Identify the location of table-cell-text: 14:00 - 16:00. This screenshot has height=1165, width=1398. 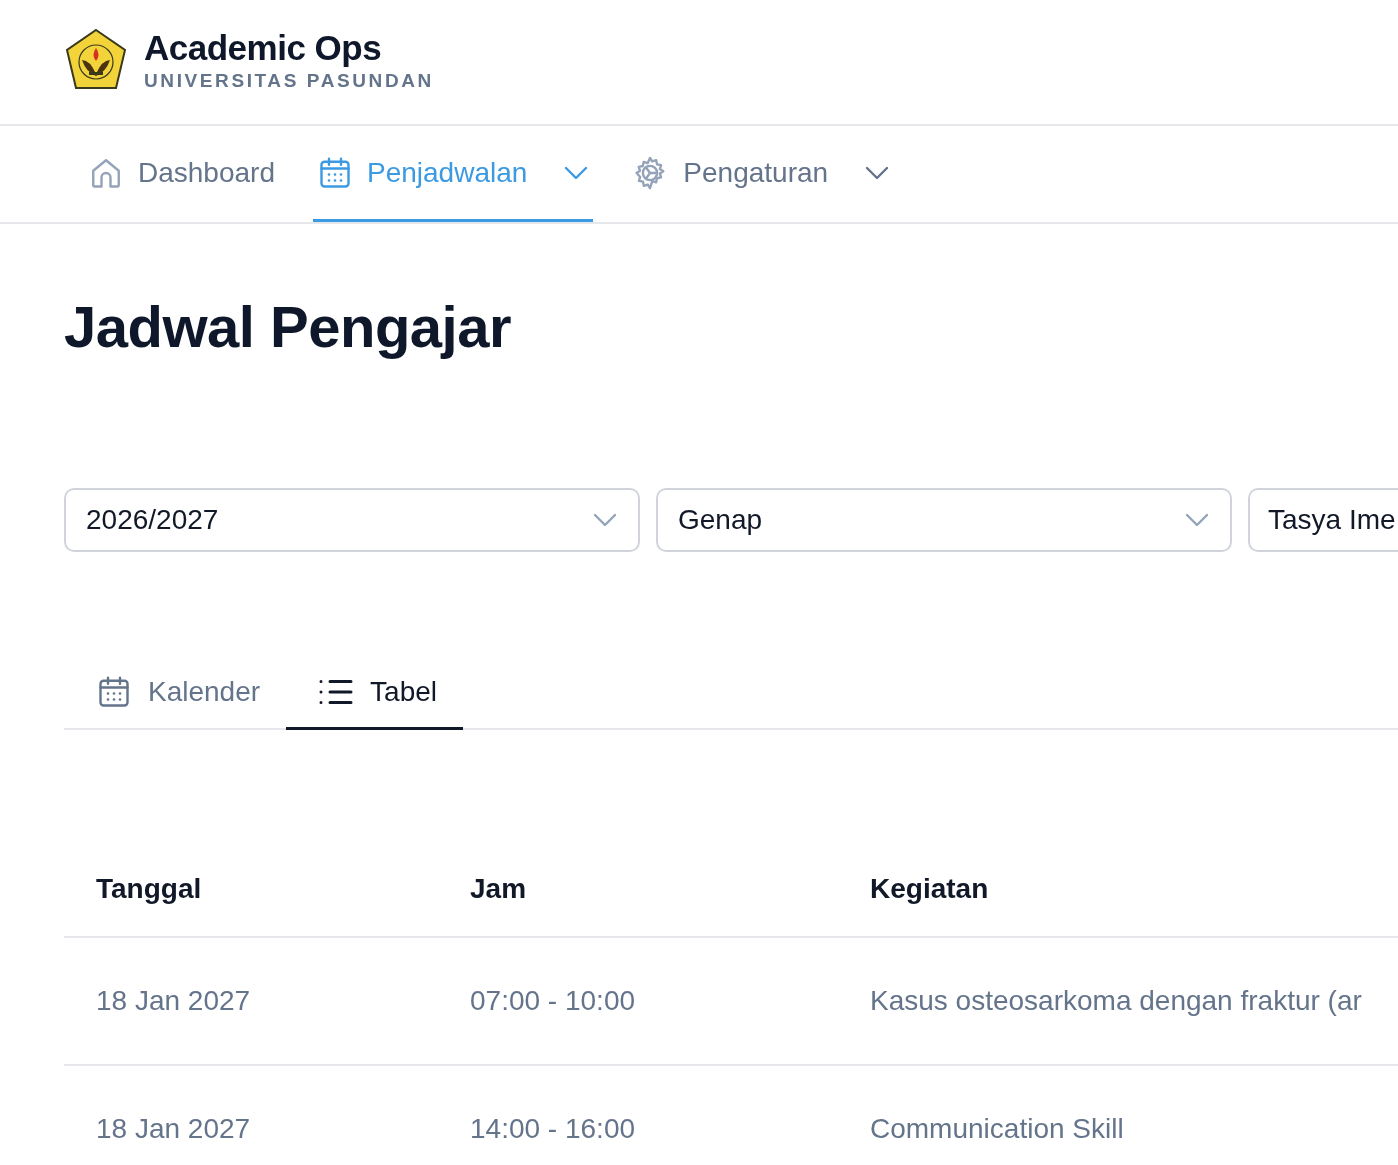
(553, 1128).